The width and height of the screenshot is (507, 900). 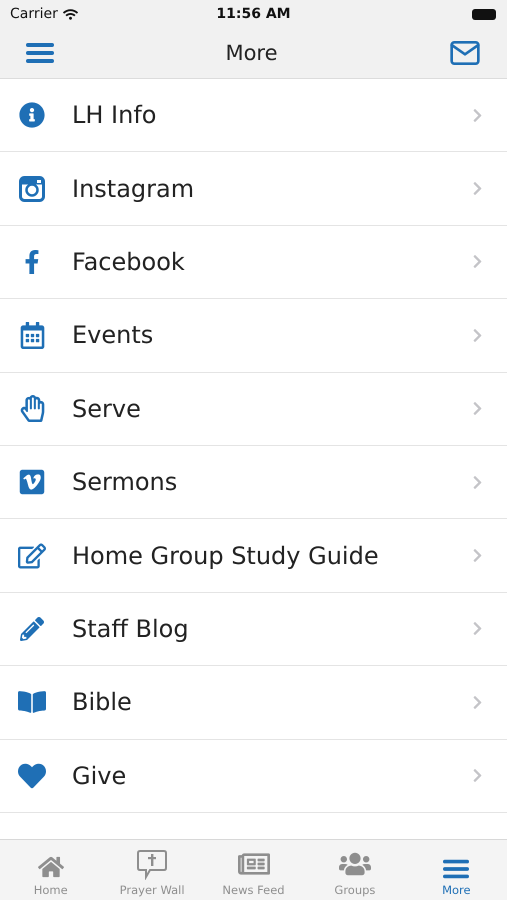 I want to click on heart-icon, so click(x=32, y=776).